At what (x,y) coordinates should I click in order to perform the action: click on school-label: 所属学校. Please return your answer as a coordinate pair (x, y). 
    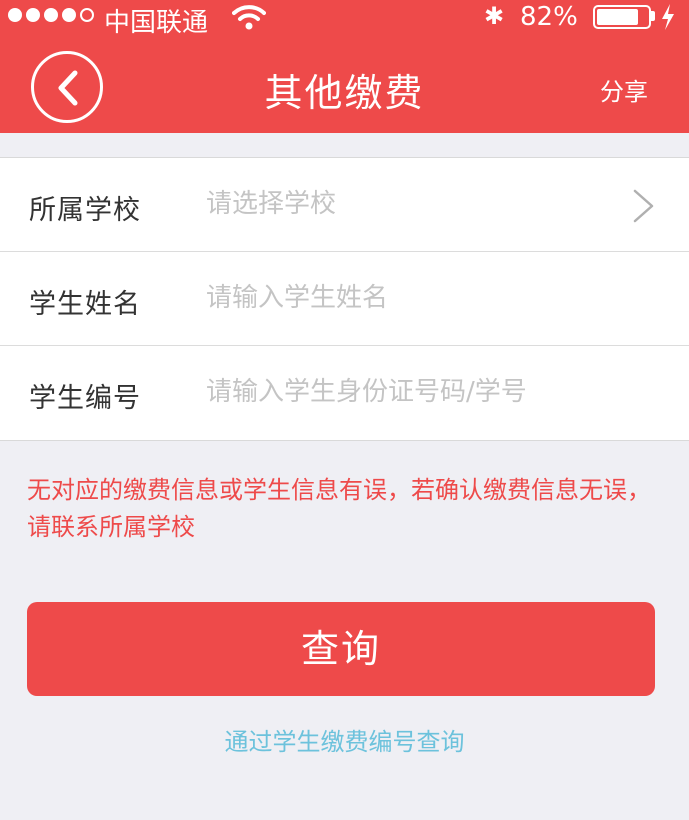
    Looking at the image, I should click on (85, 210).